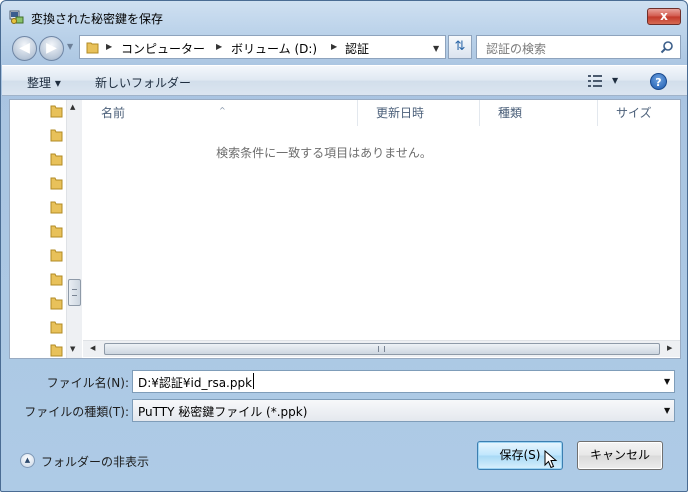 This screenshot has width=688, height=492. I want to click on filename-label: ファイル名(N):, so click(87, 383).